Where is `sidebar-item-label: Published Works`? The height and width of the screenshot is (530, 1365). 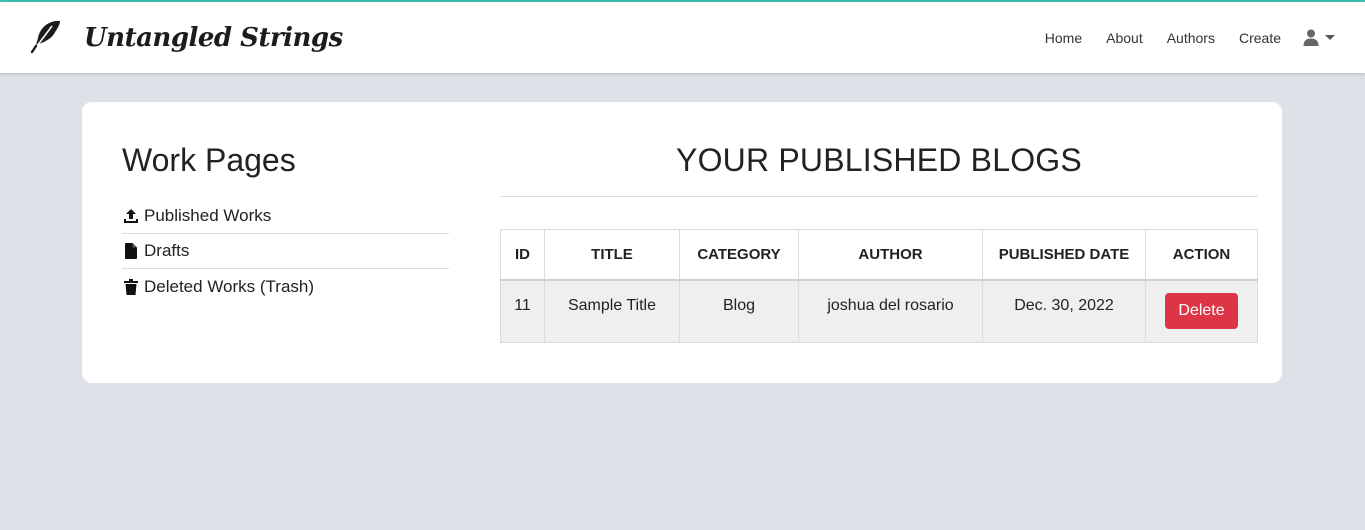
sidebar-item-label: Published Works is located at coordinates (208, 215).